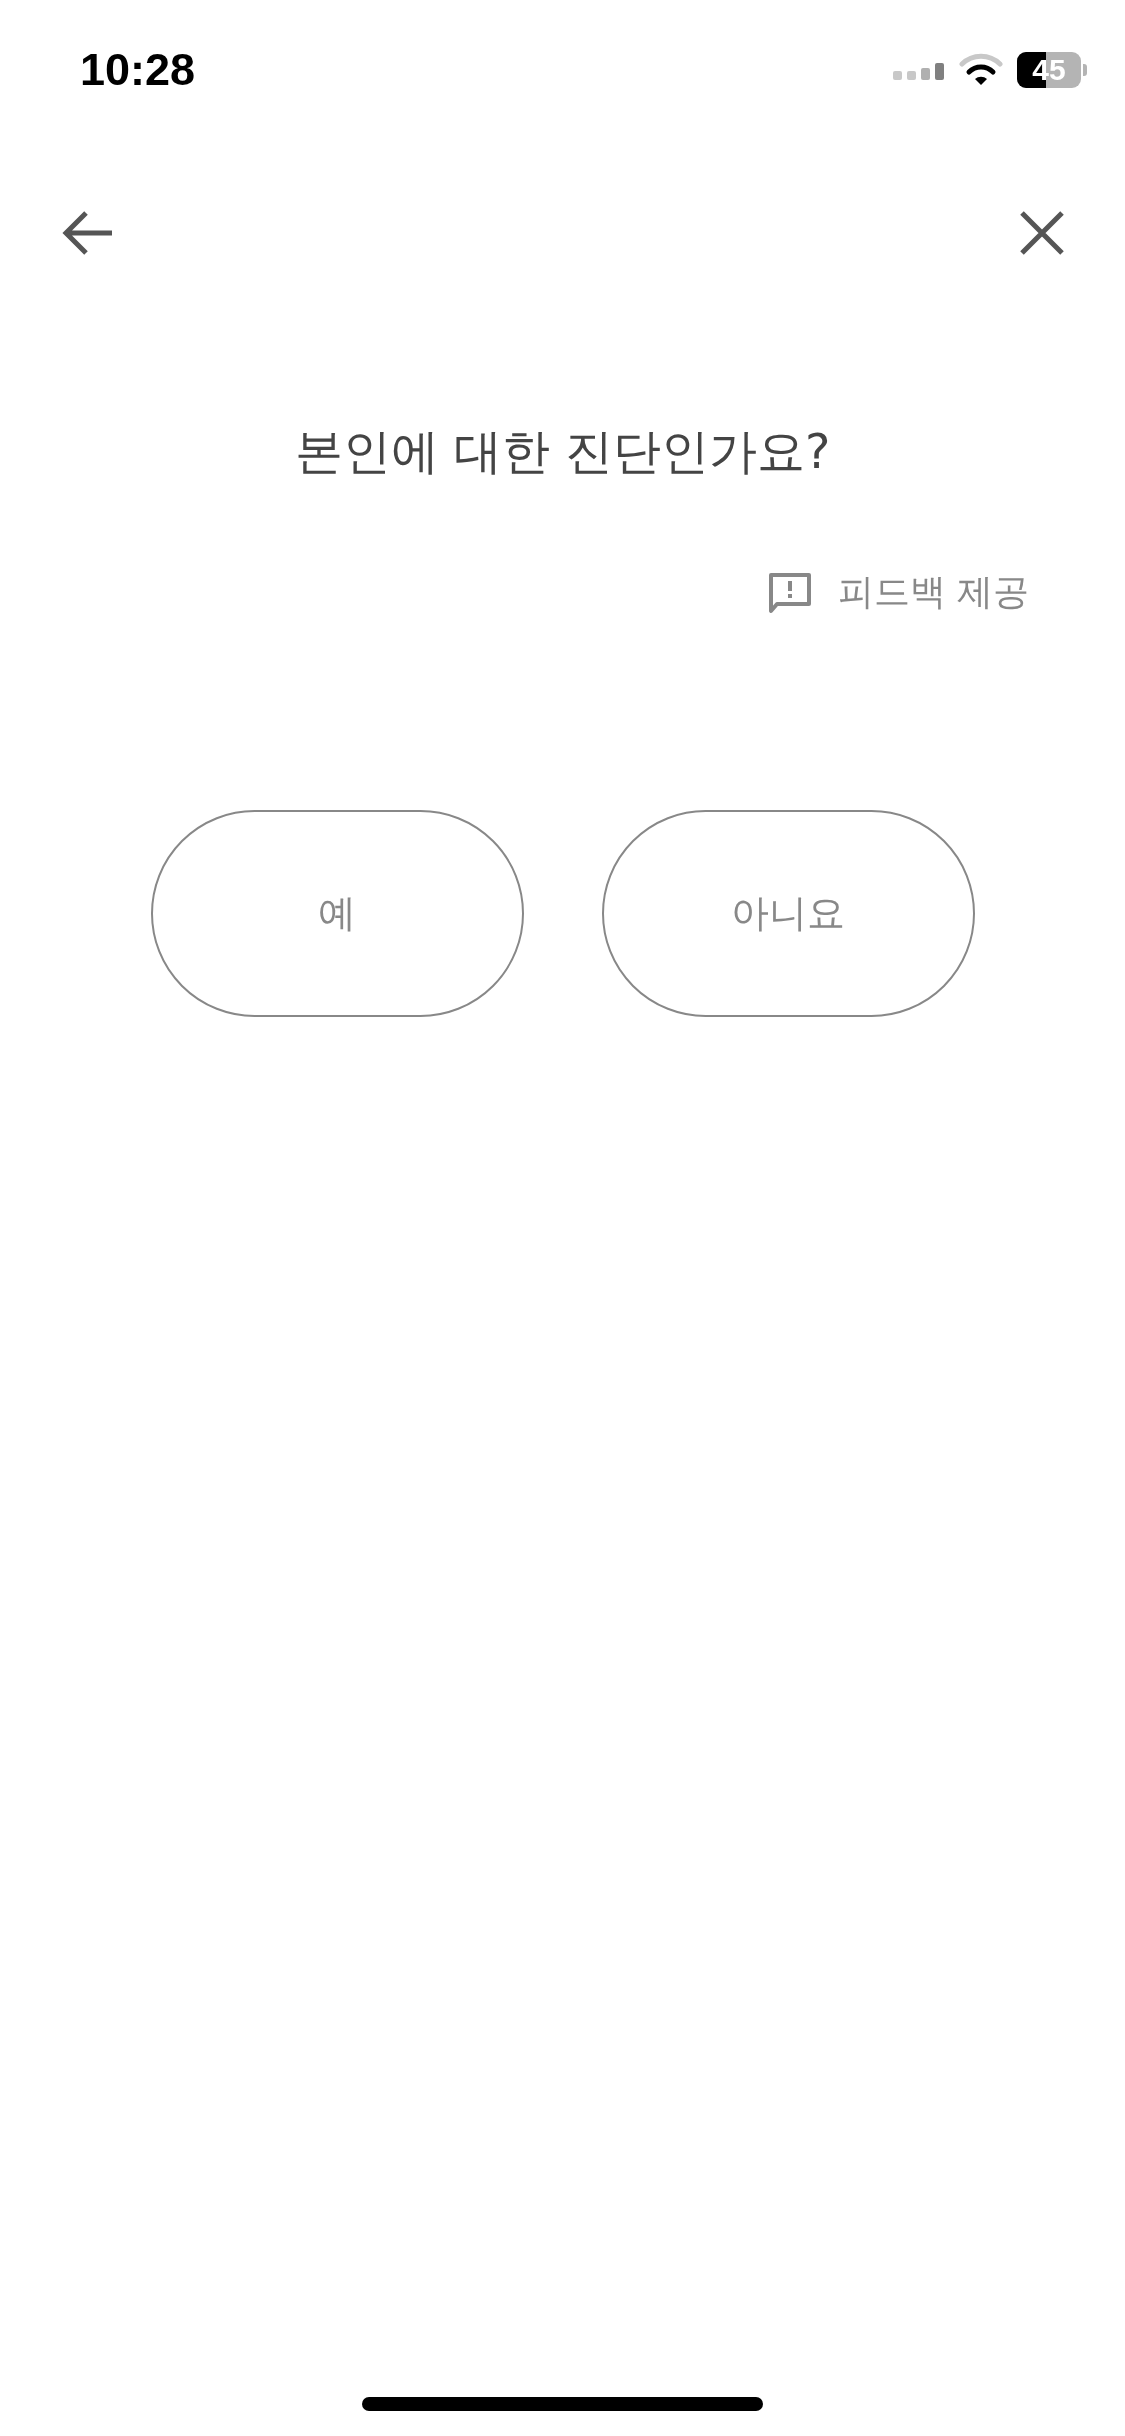  What do you see at coordinates (981, 70) in the screenshot?
I see `wifi-icon` at bounding box center [981, 70].